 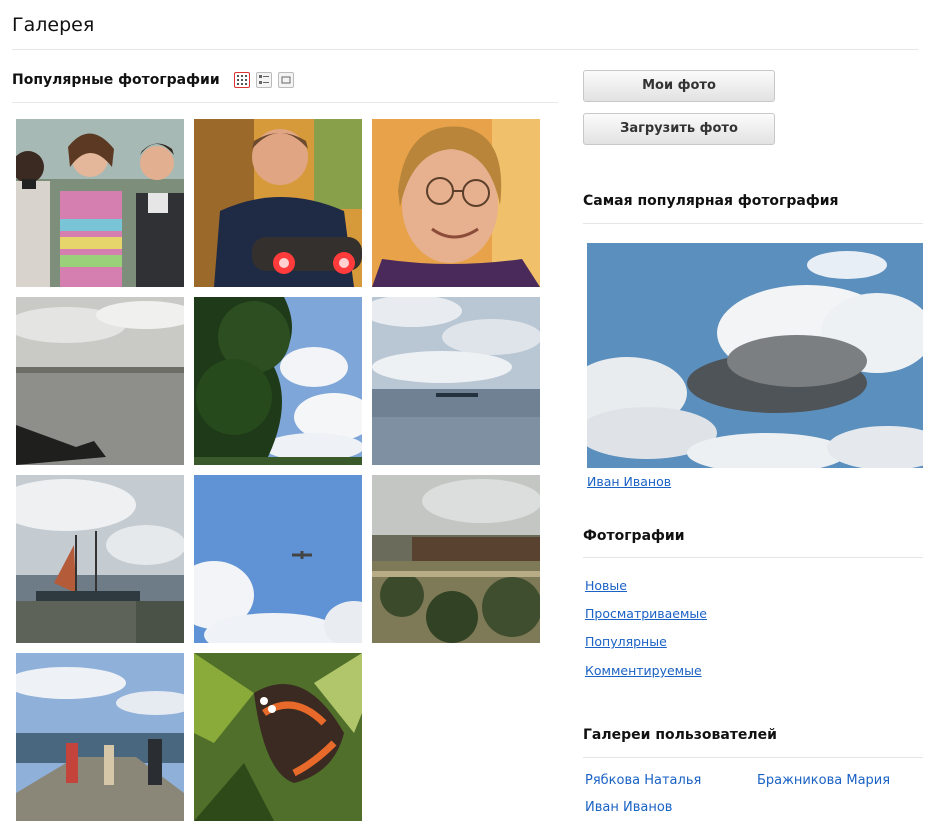 What do you see at coordinates (679, 129) in the screenshot?
I see `upload-photo-button: Загрузить фото` at bounding box center [679, 129].